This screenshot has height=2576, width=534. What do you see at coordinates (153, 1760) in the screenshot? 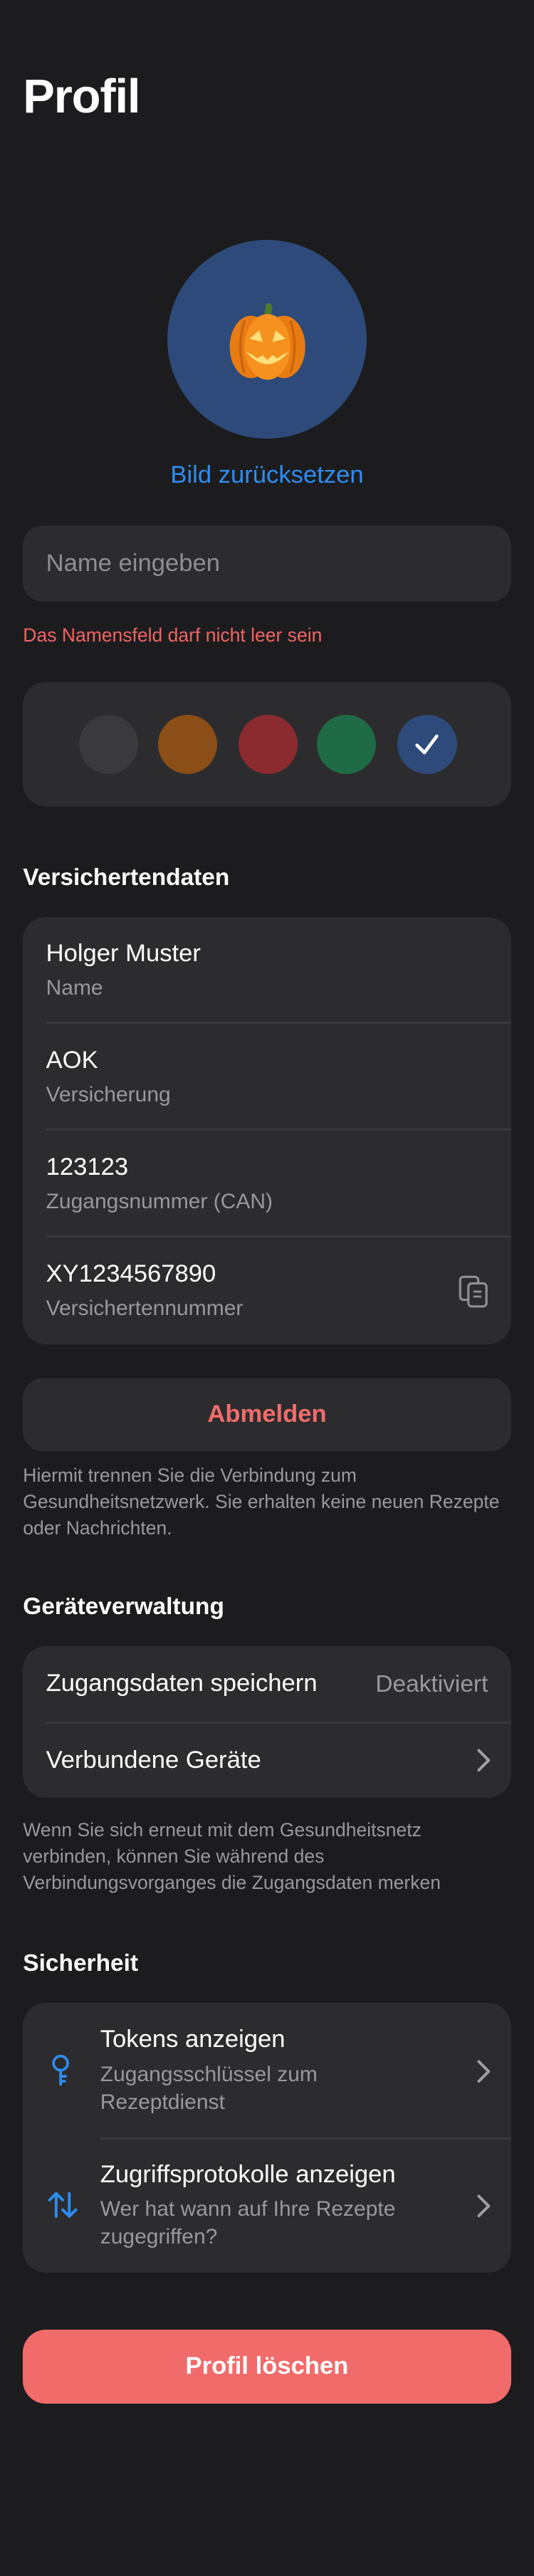
I see `connected-devices-label: Verbundene Geräte` at bounding box center [153, 1760].